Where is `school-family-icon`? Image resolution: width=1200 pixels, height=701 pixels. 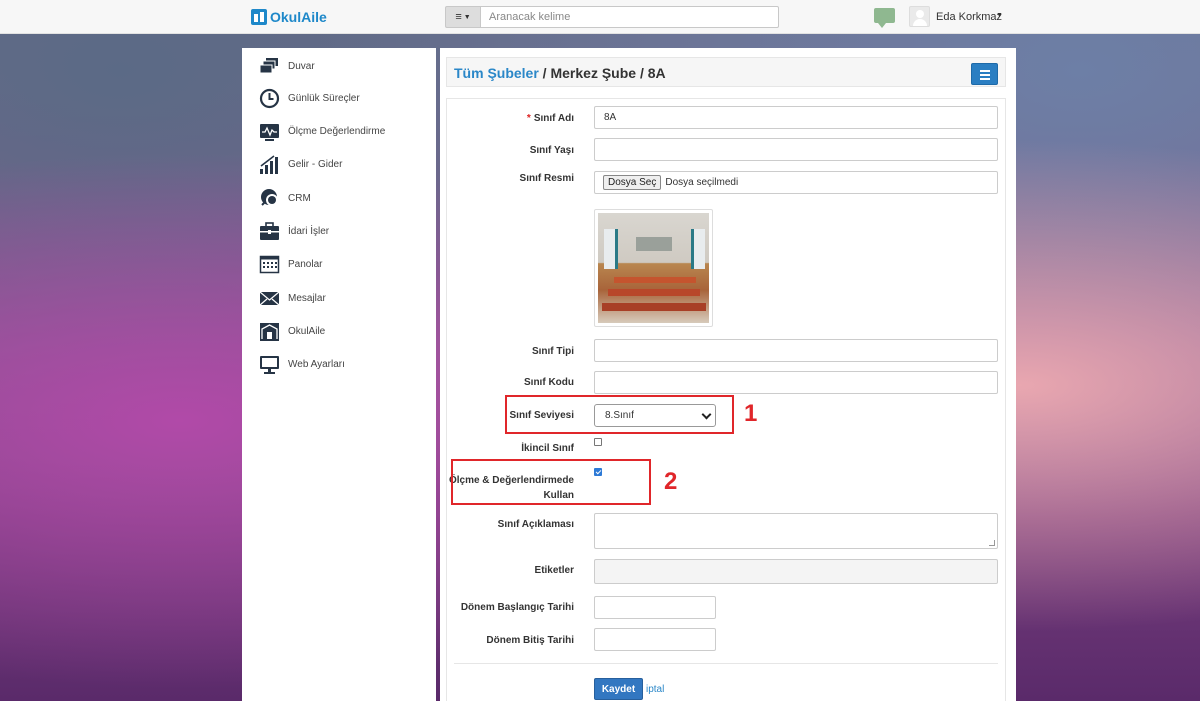
school-family-icon is located at coordinates (269, 331).